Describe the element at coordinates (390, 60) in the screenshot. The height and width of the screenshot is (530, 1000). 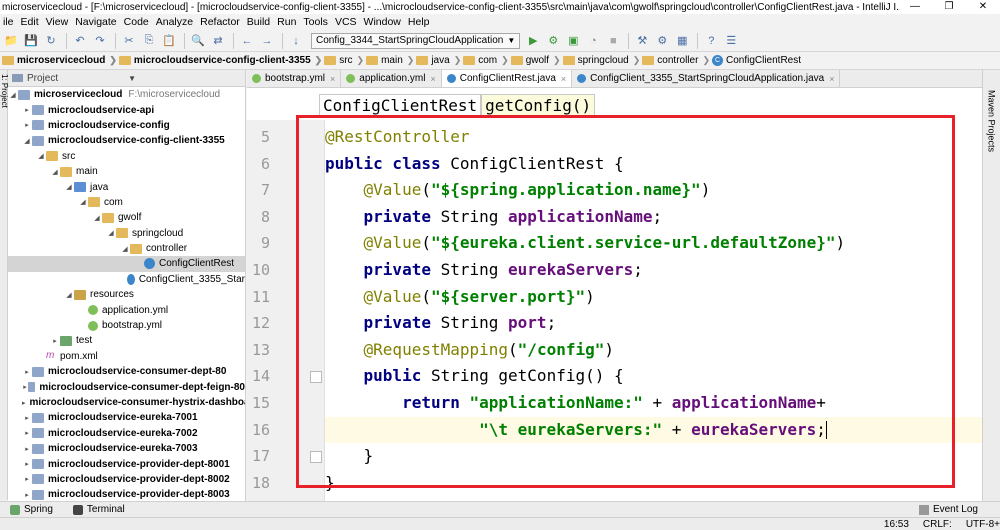
I see `nav-crumb: main ❯` at that location.